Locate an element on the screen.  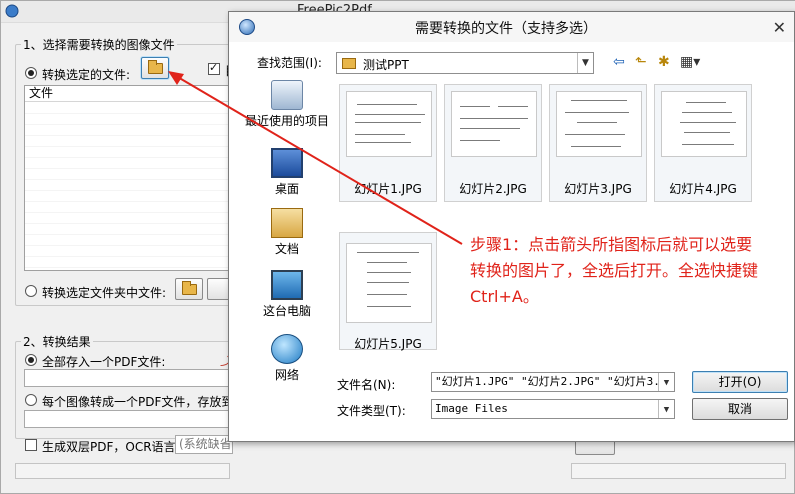
place-documents: 文档 is located at coordinates (287, 232).